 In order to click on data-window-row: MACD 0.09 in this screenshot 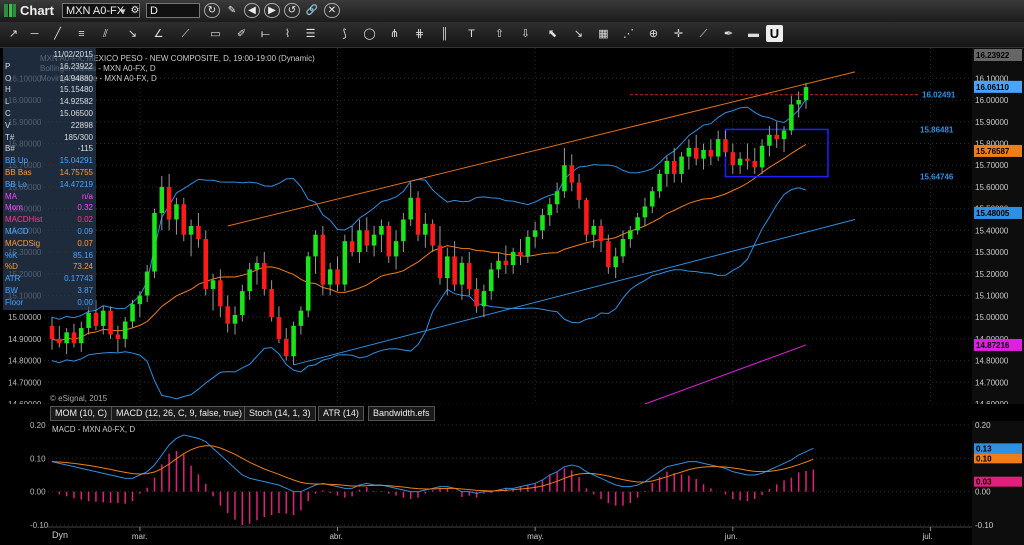, I will do `click(50, 232)`.